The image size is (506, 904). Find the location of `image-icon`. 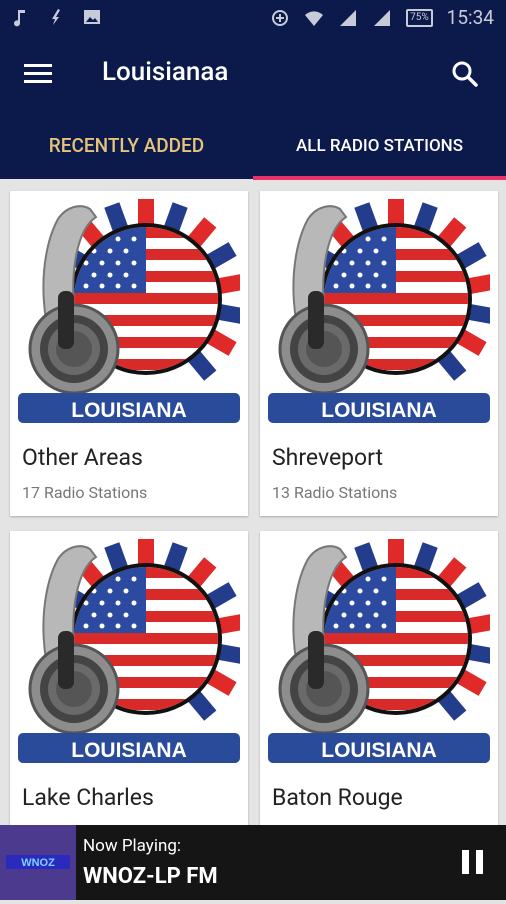

image-icon is located at coordinates (92, 17).